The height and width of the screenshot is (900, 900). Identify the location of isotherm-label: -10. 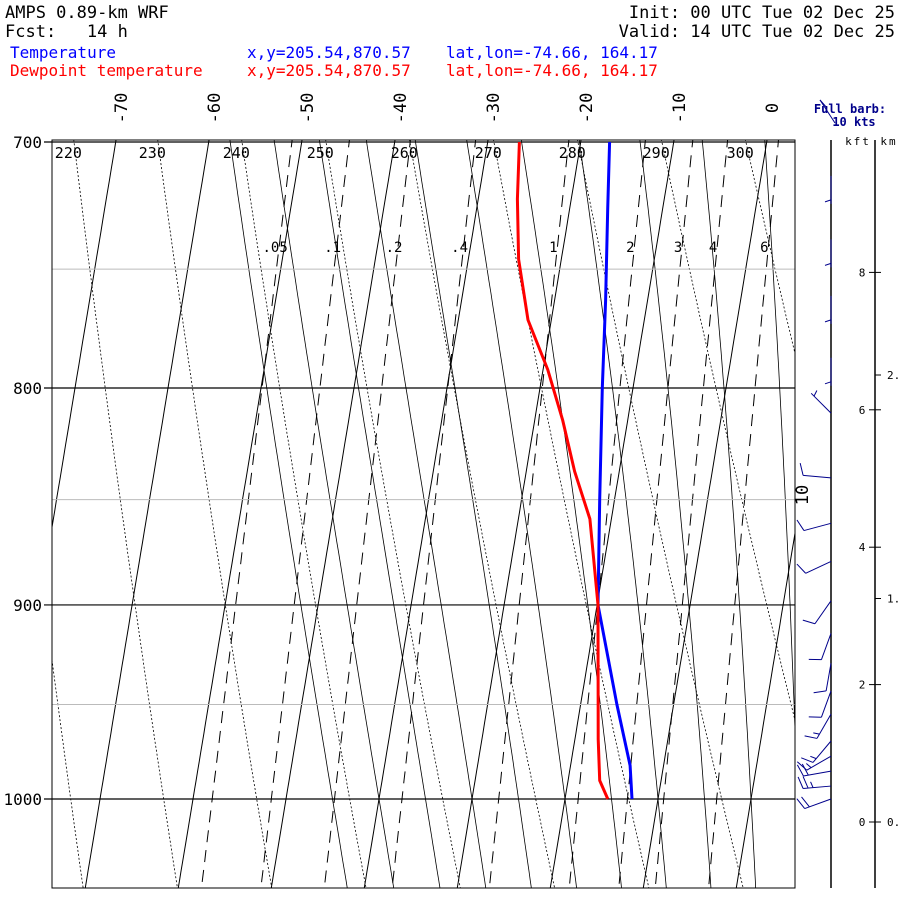
(680, 108).